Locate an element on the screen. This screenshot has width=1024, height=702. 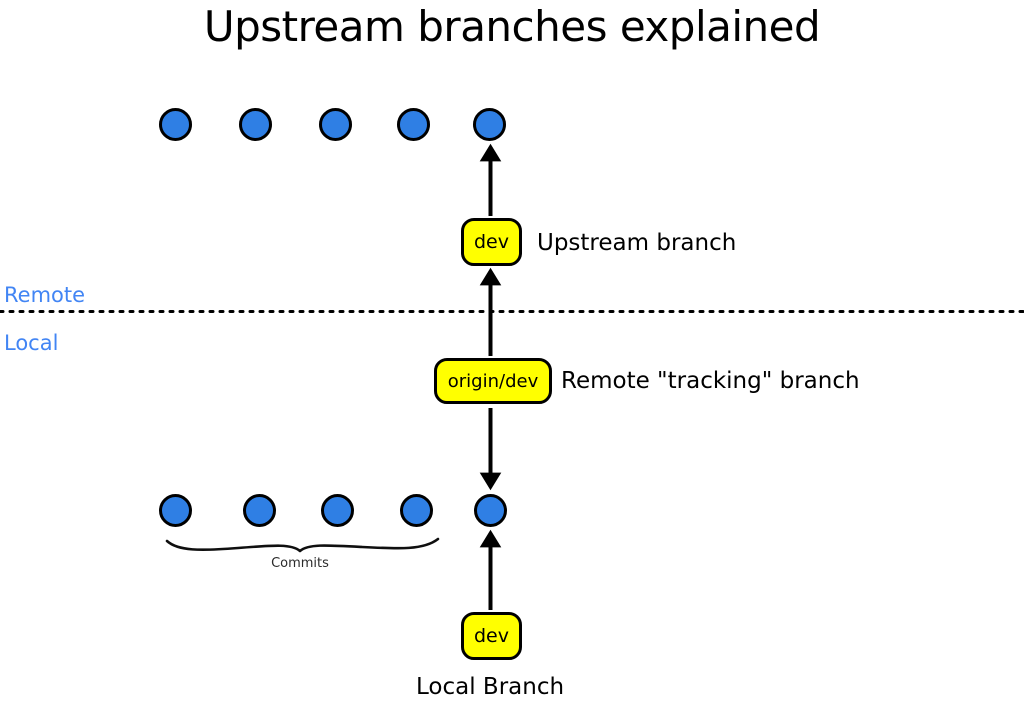
upstream-branch-annotation: Upstream branch is located at coordinates (637, 243).